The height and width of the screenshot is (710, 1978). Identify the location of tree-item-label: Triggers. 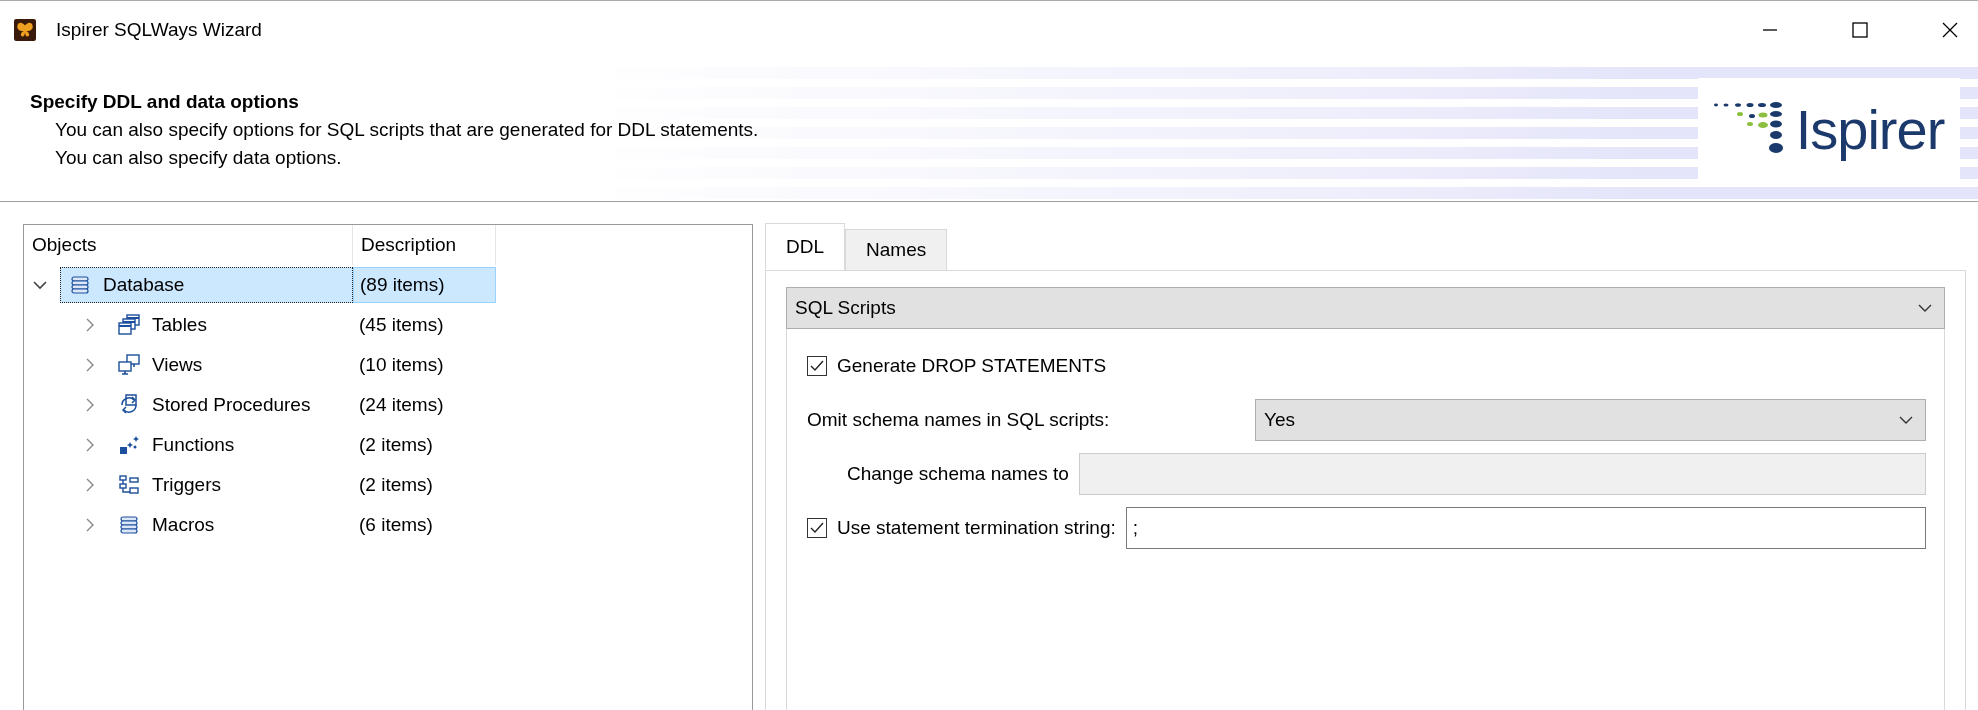
(186, 485).